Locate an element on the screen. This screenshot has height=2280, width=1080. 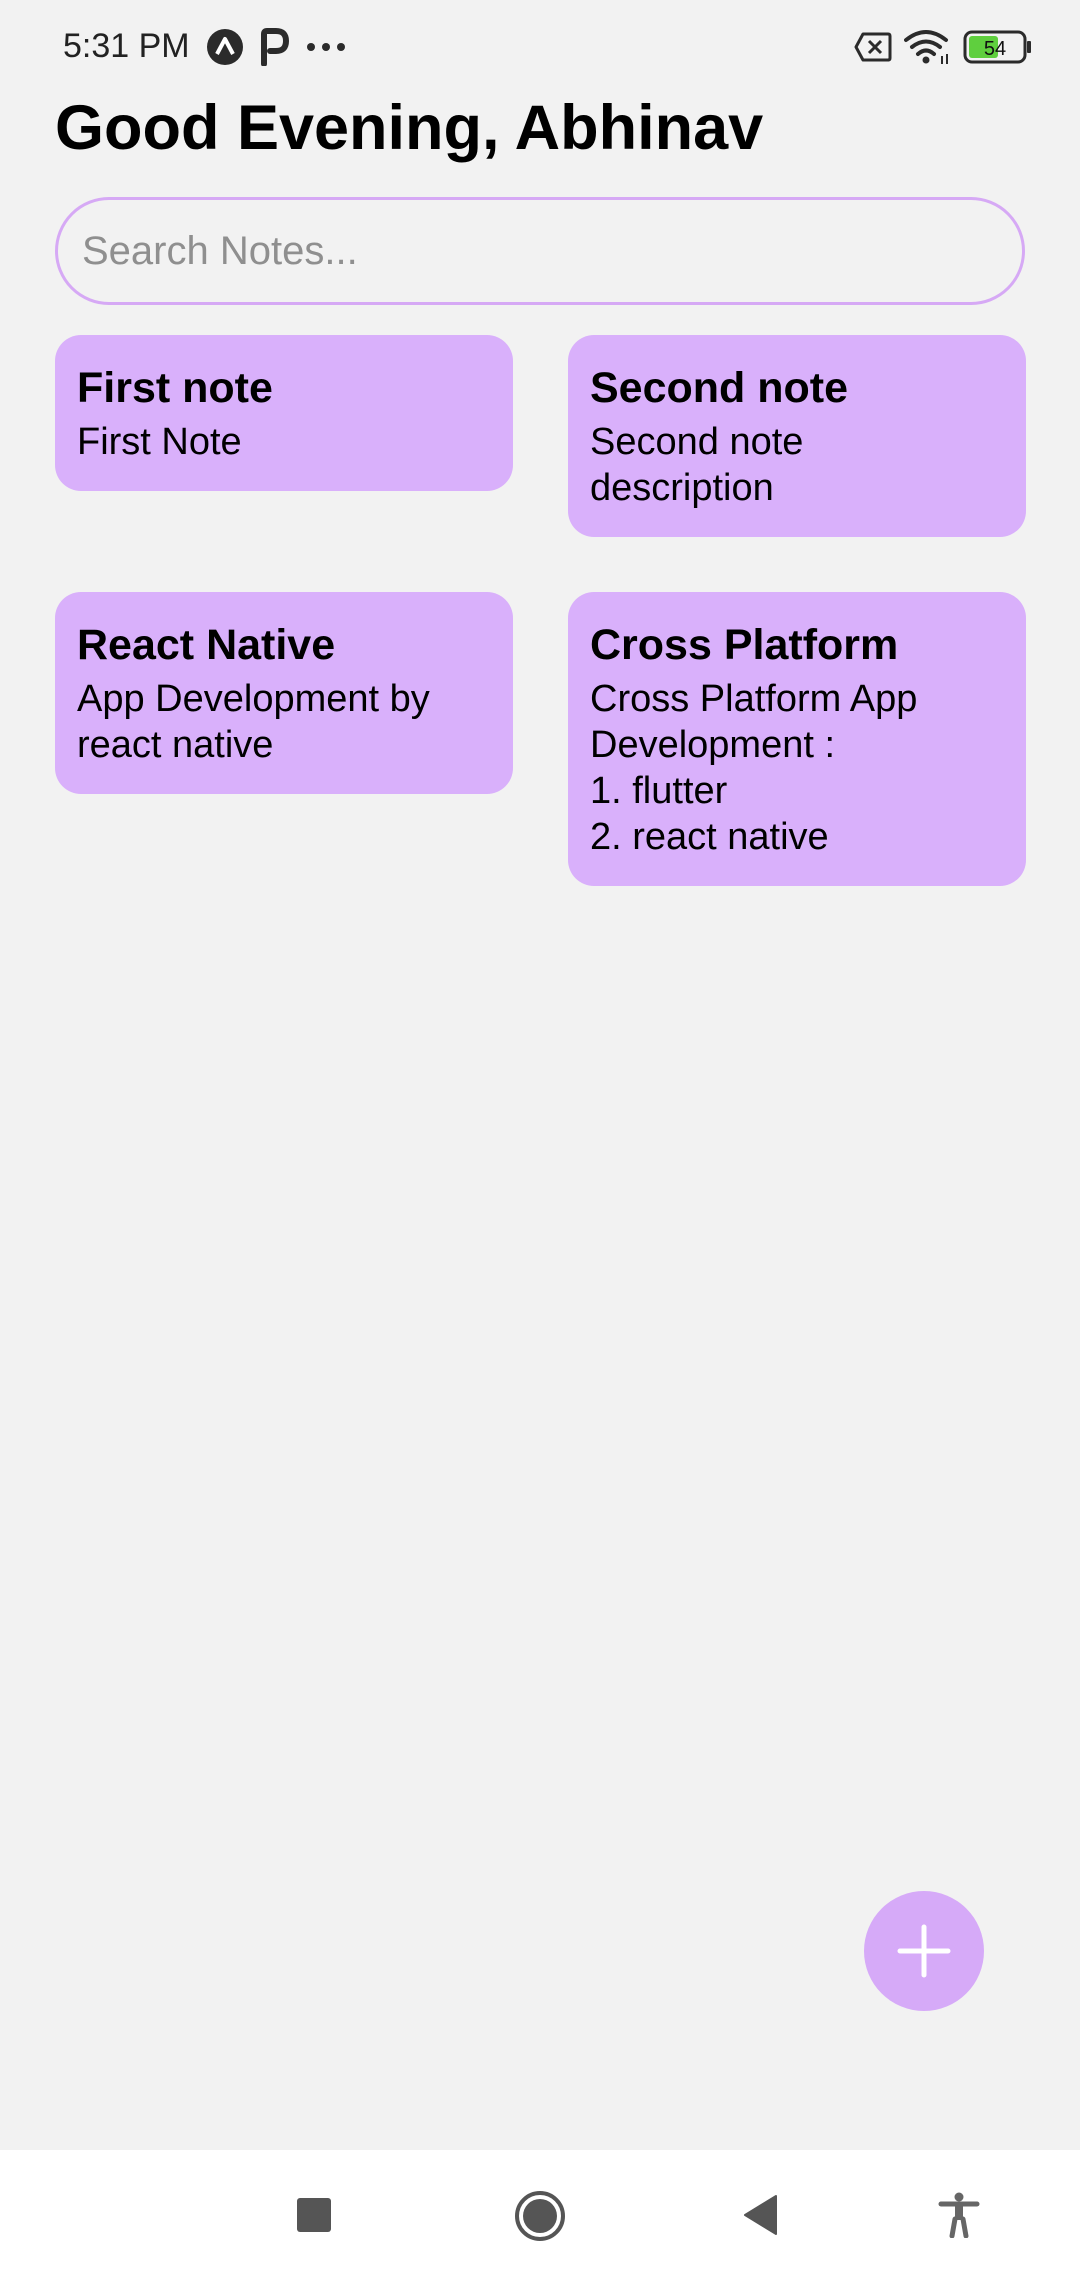
recents-square-icon is located at coordinates (314, 2215).